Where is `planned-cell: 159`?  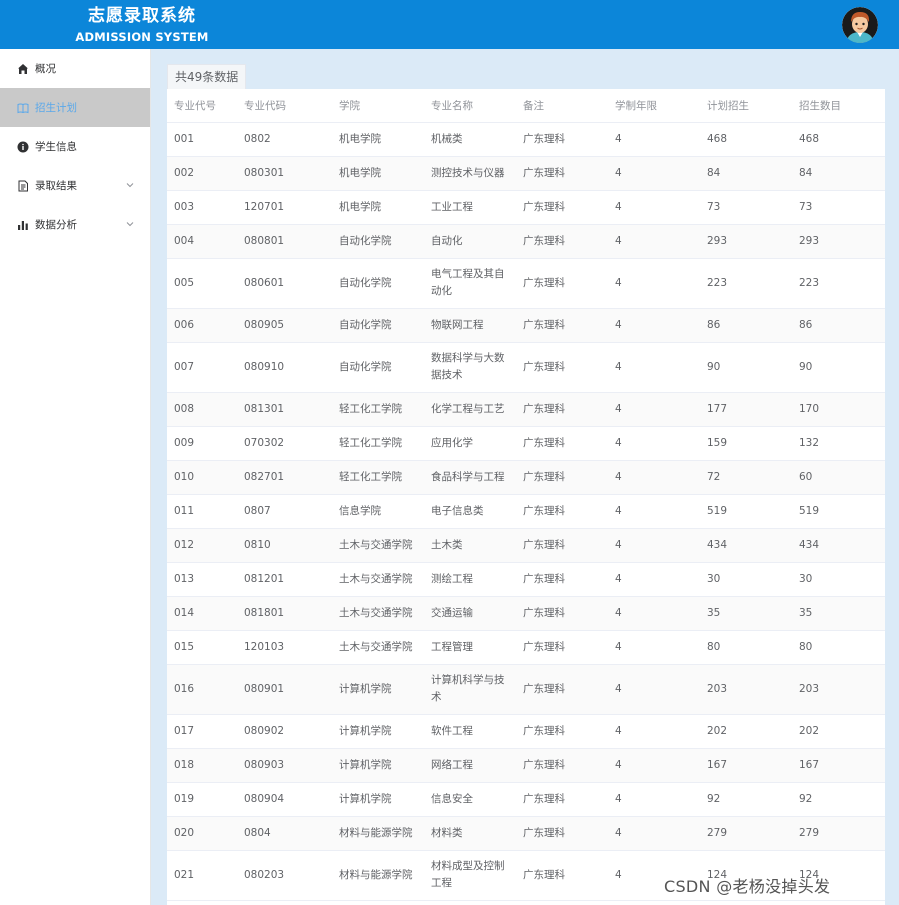 planned-cell: 159 is located at coordinates (746, 443).